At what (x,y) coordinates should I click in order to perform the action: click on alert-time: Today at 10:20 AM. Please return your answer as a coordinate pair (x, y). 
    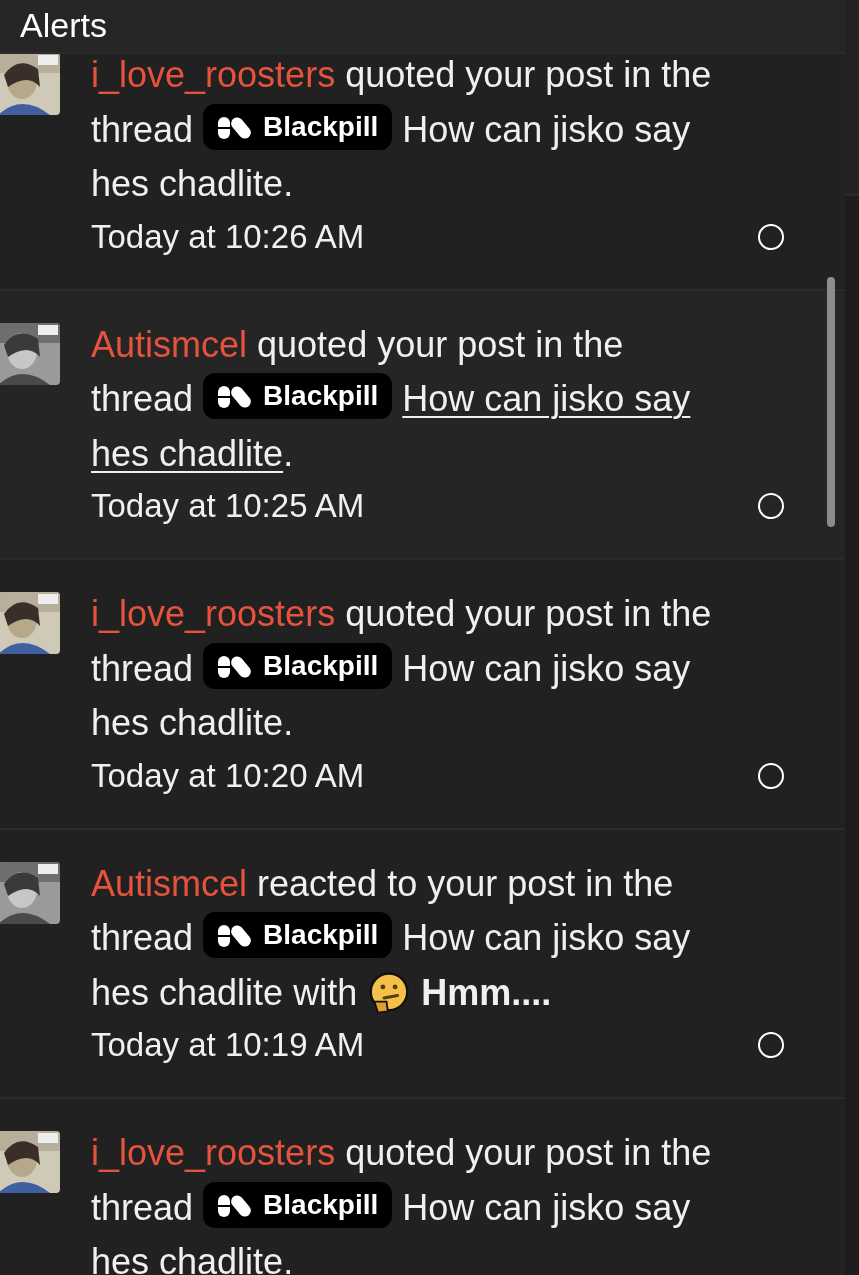
    Looking at the image, I should click on (228, 775).